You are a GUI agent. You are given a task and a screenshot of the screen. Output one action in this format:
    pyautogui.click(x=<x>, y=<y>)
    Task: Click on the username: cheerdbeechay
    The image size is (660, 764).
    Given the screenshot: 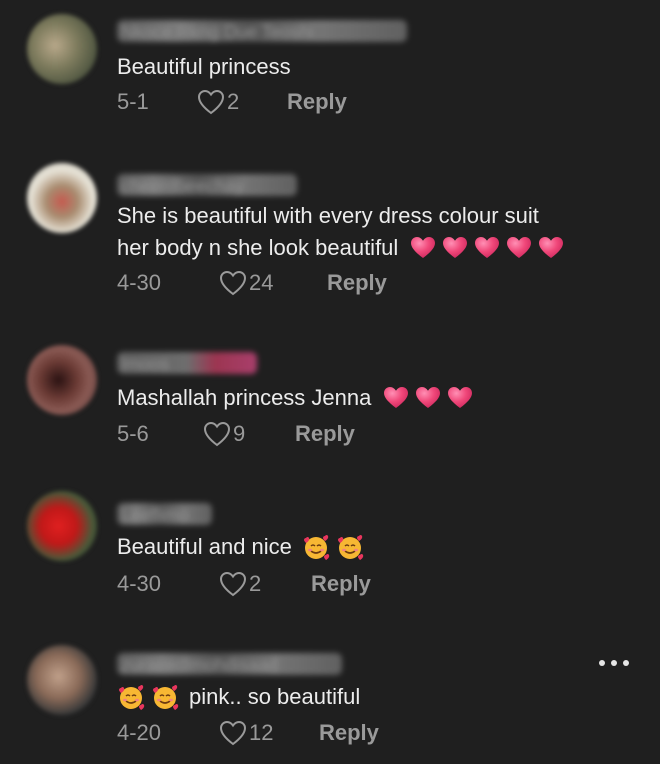 What is the action you would take?
    pyautogui.click(x=207, y=185)
    